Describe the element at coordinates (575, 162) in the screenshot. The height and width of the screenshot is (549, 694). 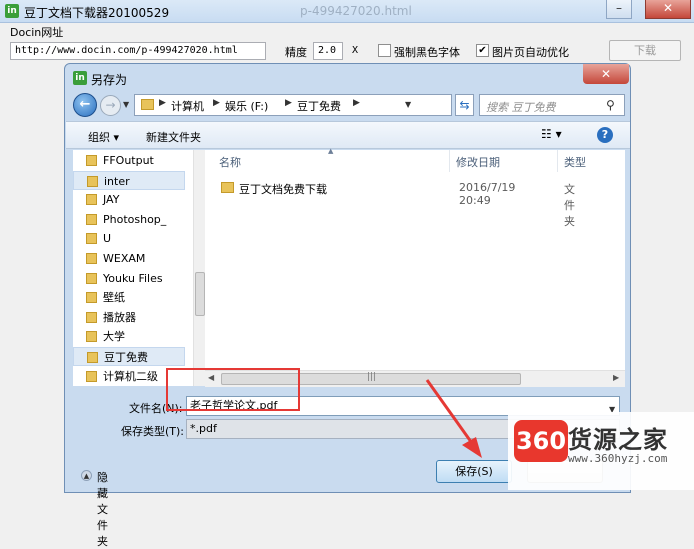
I see `column-header-type: 类型` at that location.